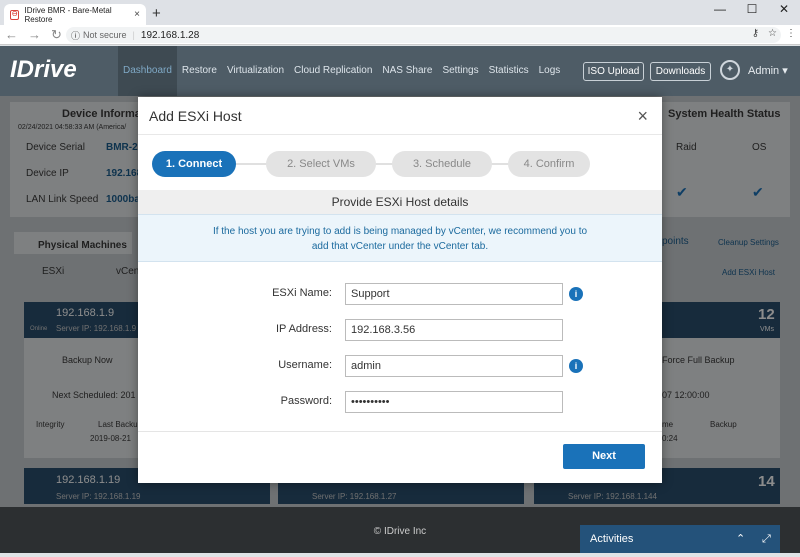 This screenshot has height=557, width=800. What do you see at coordinates (333, 71) in the screenshot?
I see `menu-cloud-replication: Cloud Replication` at bounding box center [333, 71].